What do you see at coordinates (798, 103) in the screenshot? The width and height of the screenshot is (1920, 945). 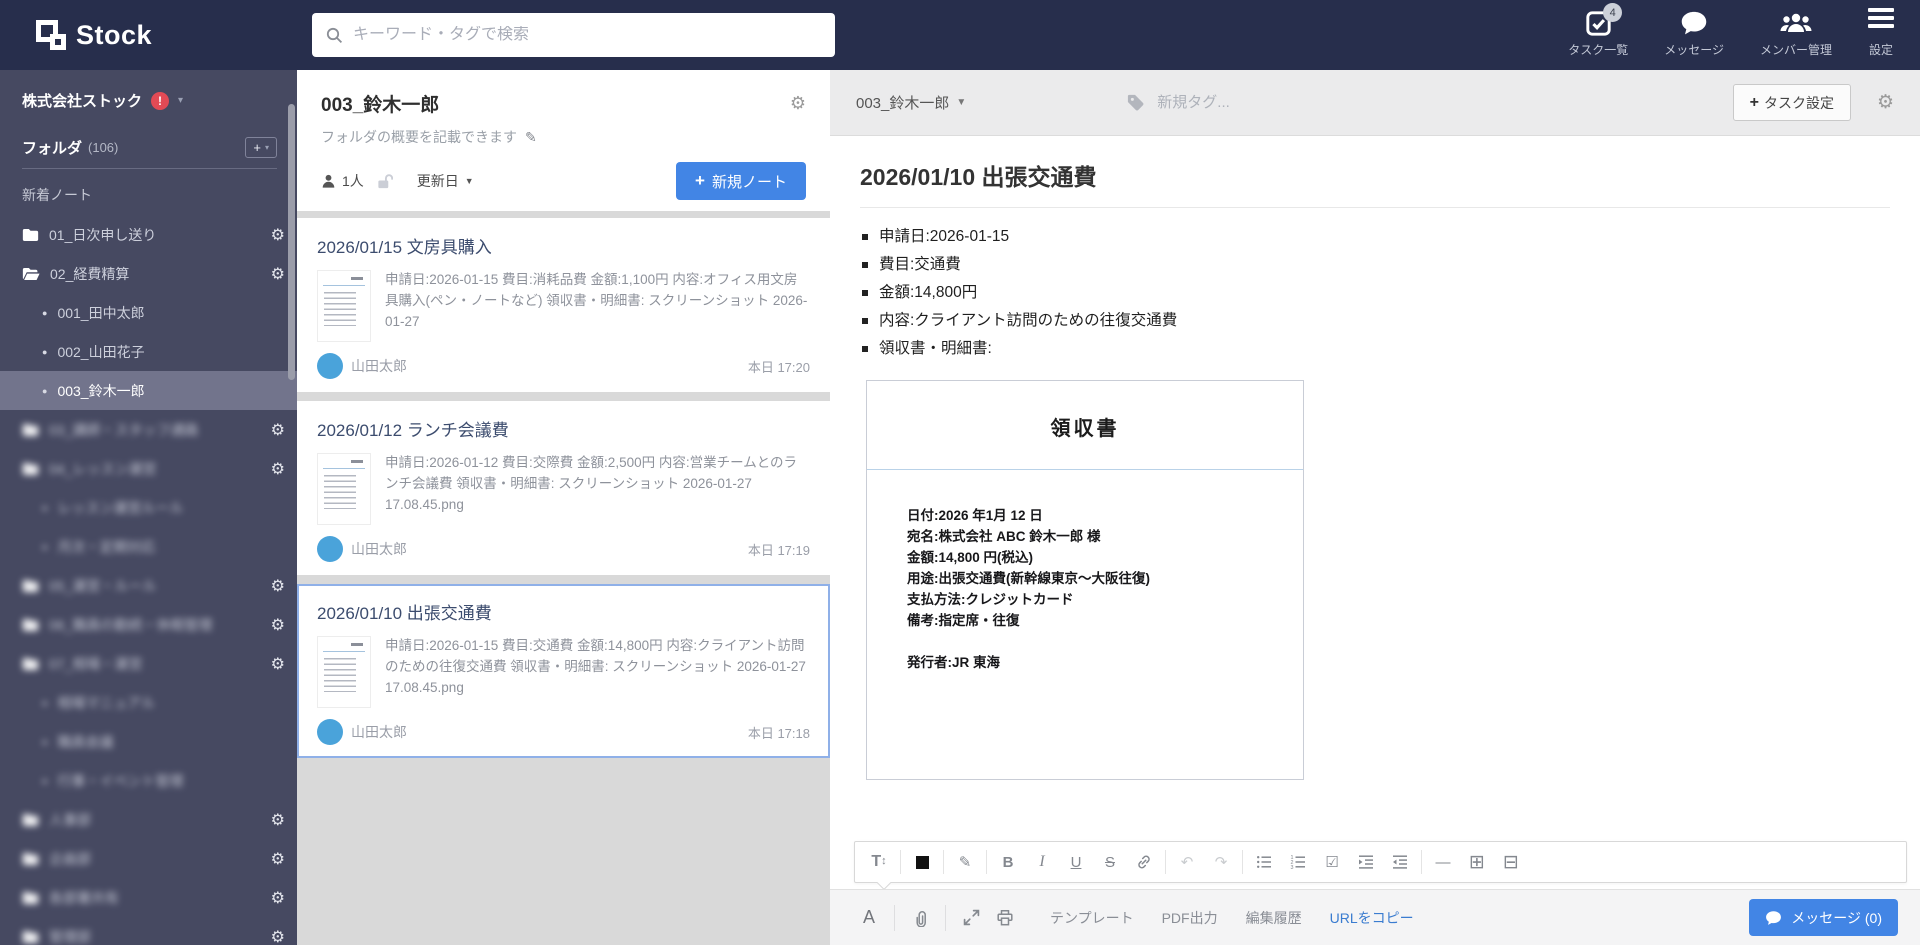 I see `folder-gear-icon: ⚙` at bounding box center [798, 103].